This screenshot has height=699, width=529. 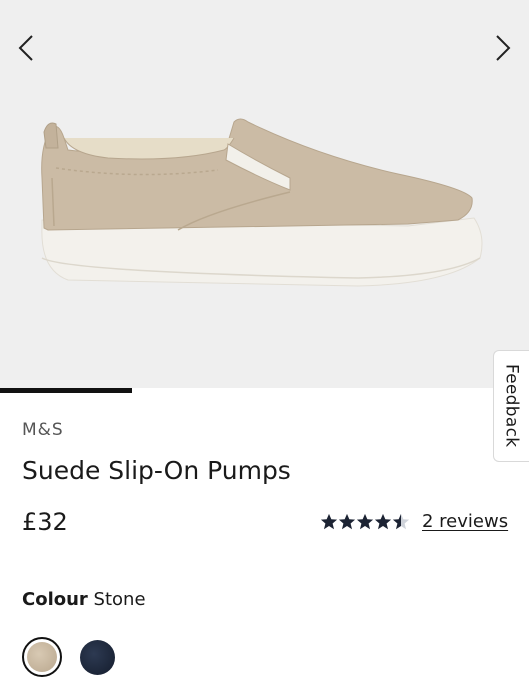 I want to click on gallery-progress-bar, so click(x=264, y=390).